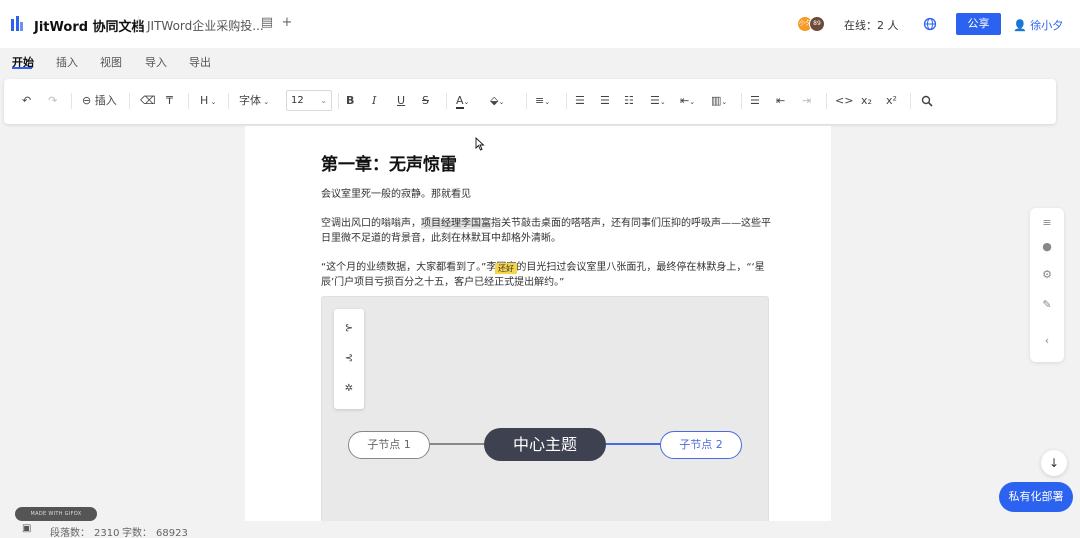 The image size is (1080, 538). I want to click on italic-button: I, so click(374, 101).